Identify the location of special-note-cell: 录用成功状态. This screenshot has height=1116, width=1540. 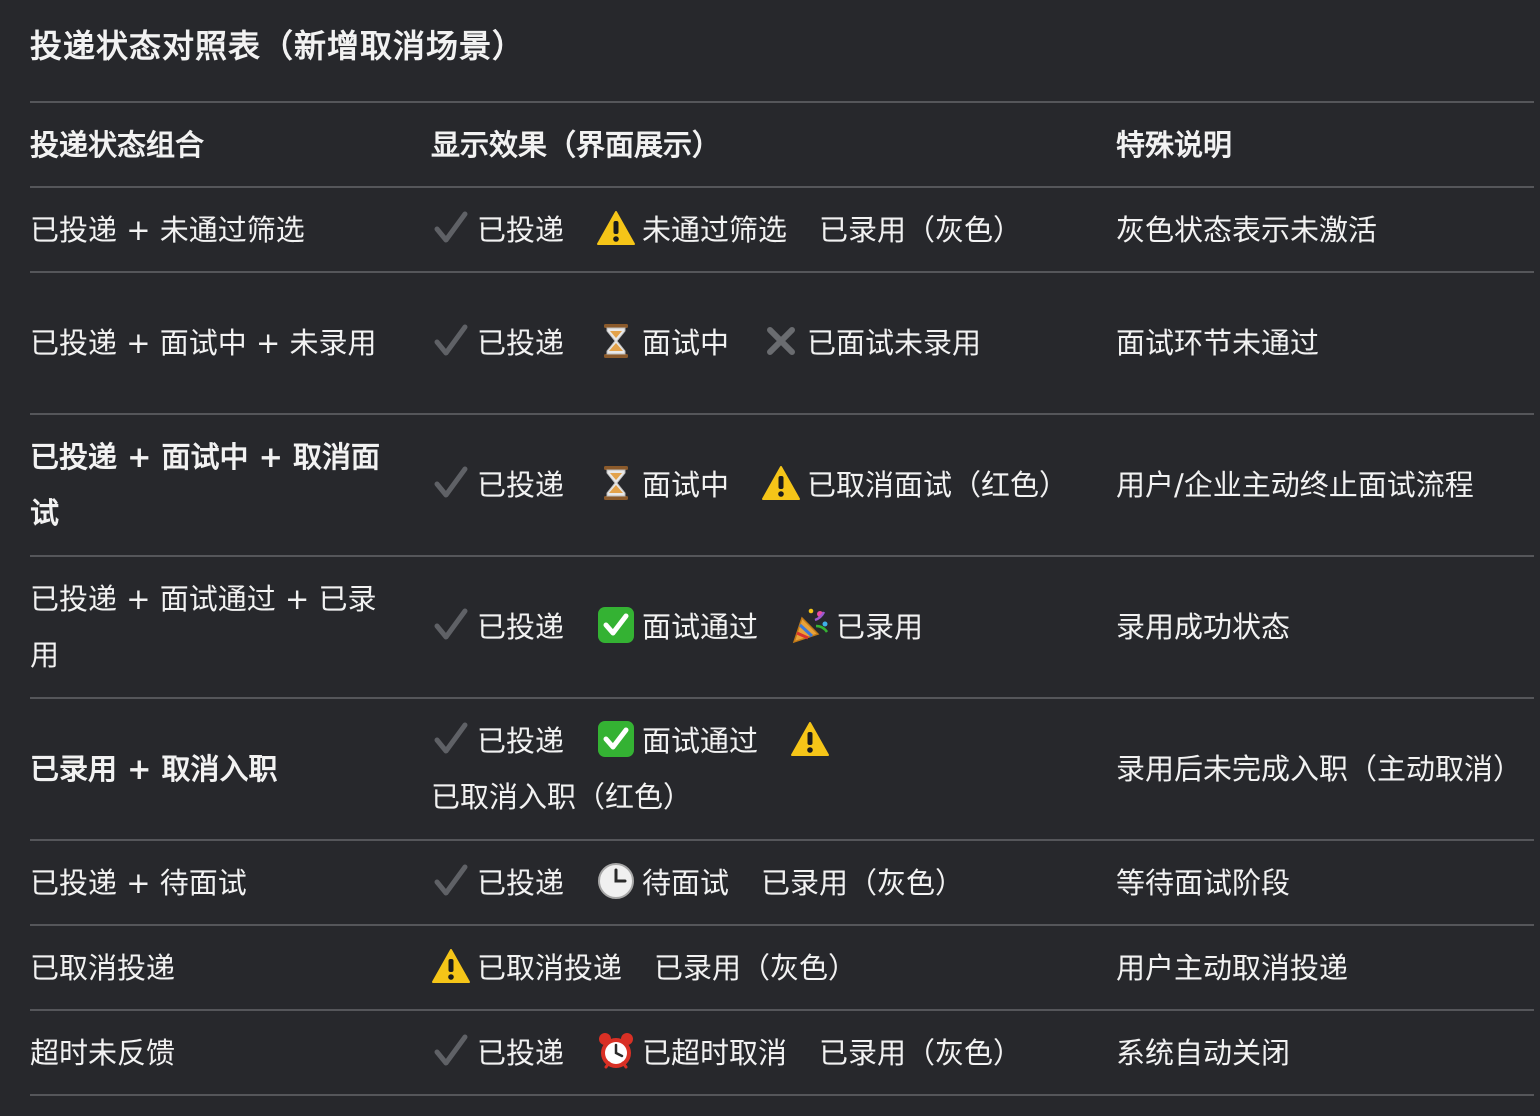
(1203, 627).